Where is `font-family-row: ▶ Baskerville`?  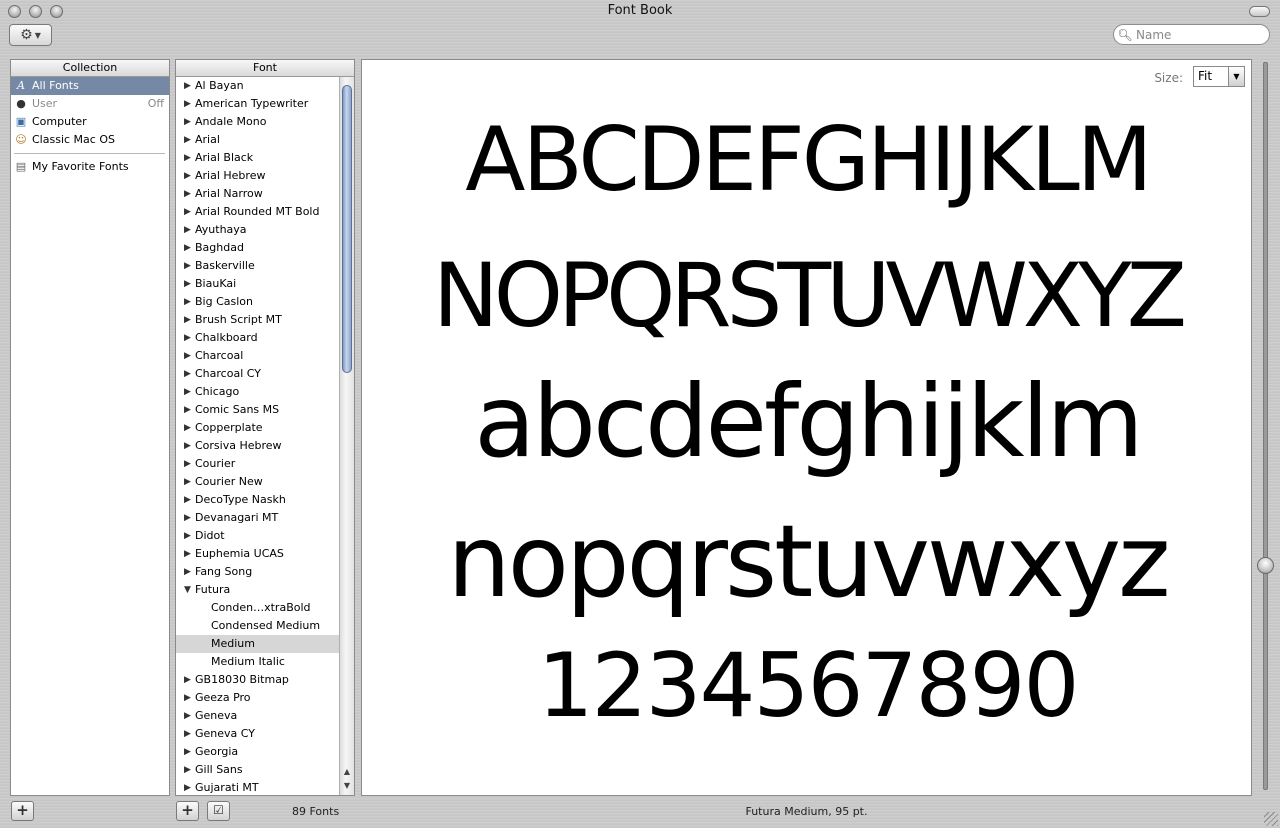 font-family-row: ▶ Baskerville is located at coordinates (257, 266).